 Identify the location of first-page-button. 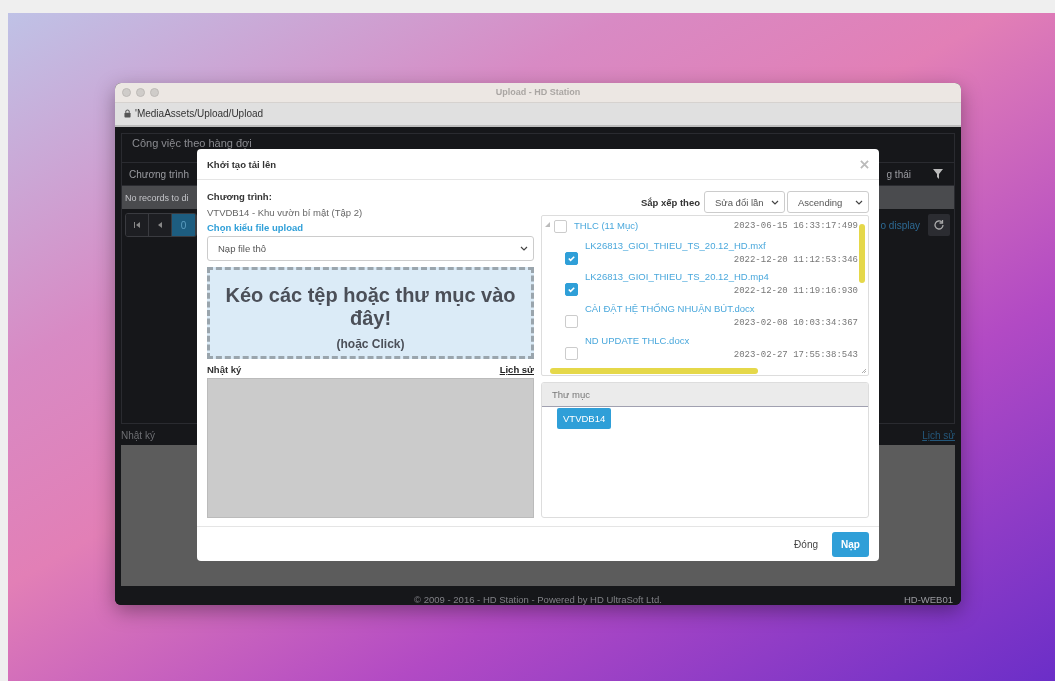
(137, 225).